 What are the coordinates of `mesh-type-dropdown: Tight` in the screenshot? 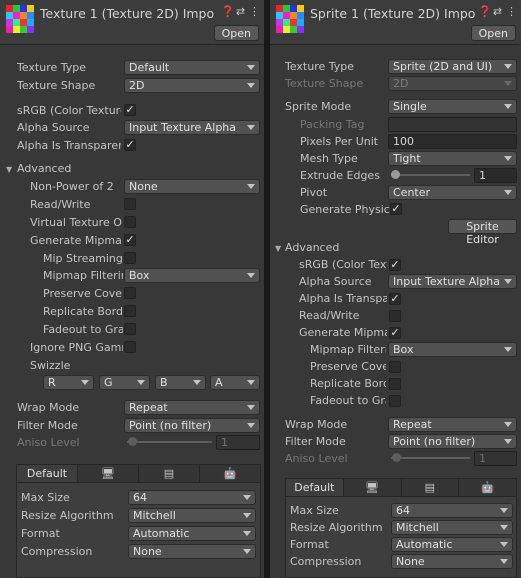 It's located at (452, 158).